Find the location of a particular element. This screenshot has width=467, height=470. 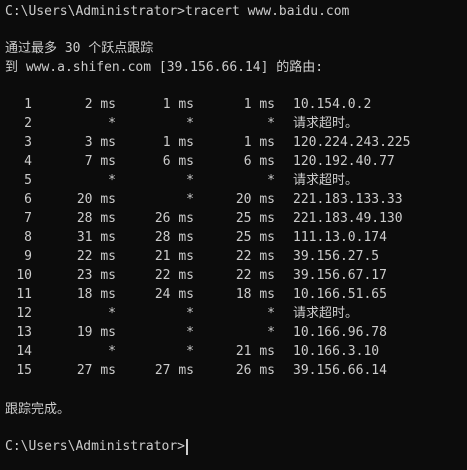

rtt-1: 28 ms is located at coordinates (96, 218).